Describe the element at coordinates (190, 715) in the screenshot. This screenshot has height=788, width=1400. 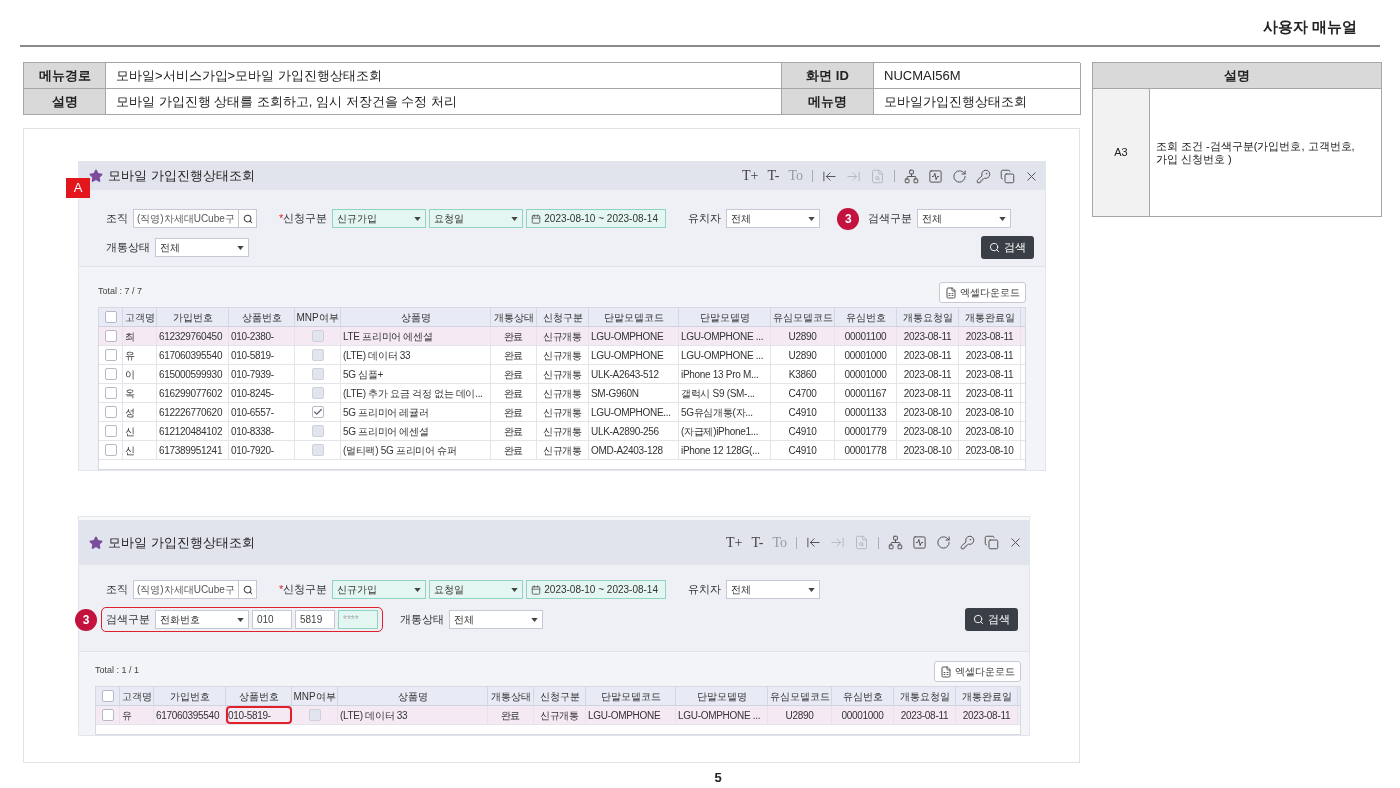
I see `table-cell: 617060395540` at that location.